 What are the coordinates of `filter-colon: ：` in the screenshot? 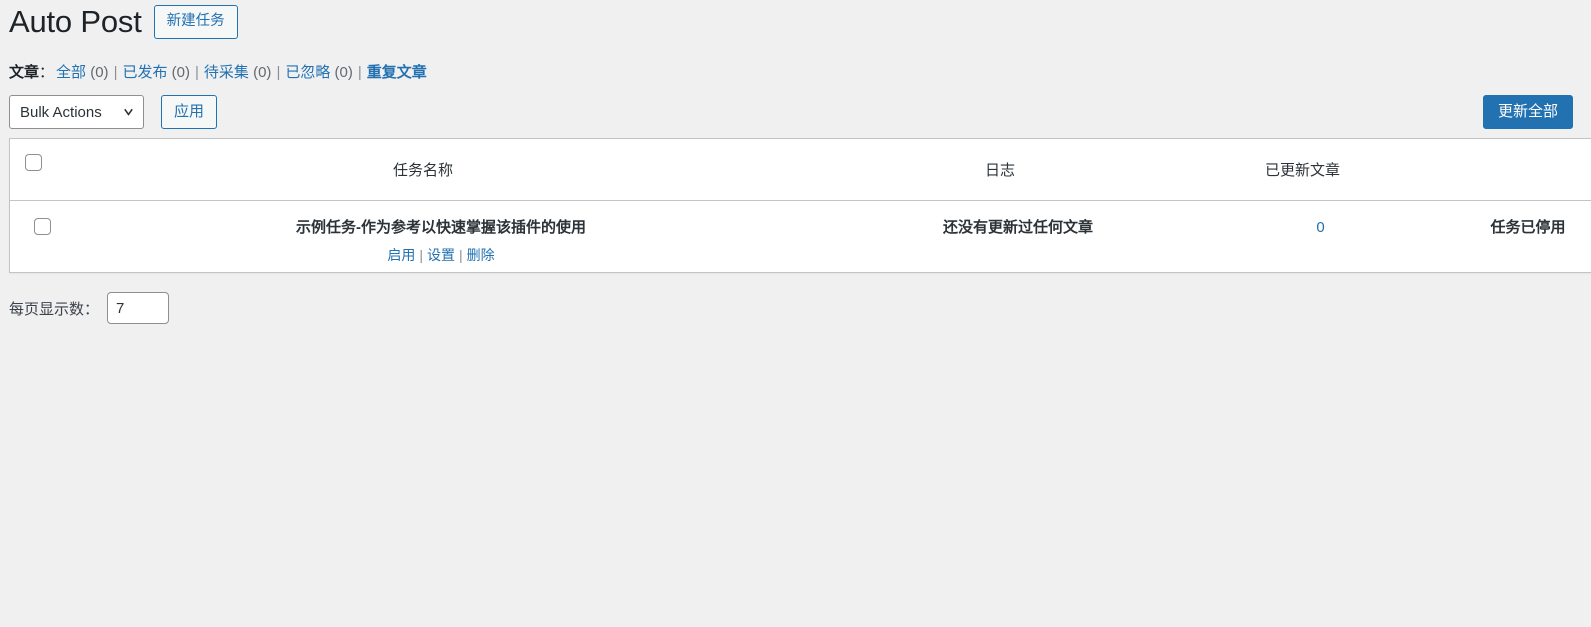 It's located at (47, 72).